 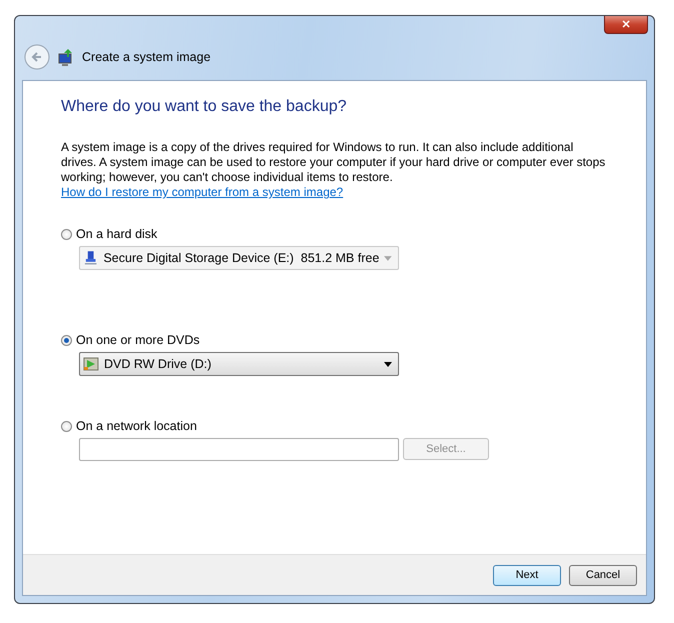 I want to click on back-button, so click(x=37, y=57).